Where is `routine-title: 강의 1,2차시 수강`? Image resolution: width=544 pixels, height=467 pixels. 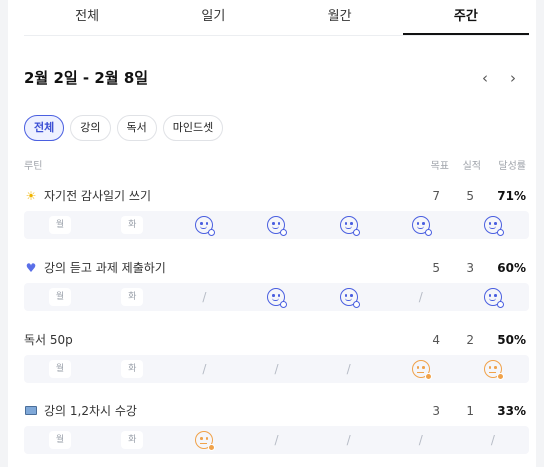 routine-title: 강의 1,2차시 수강 is located at coordinates (90, 411).